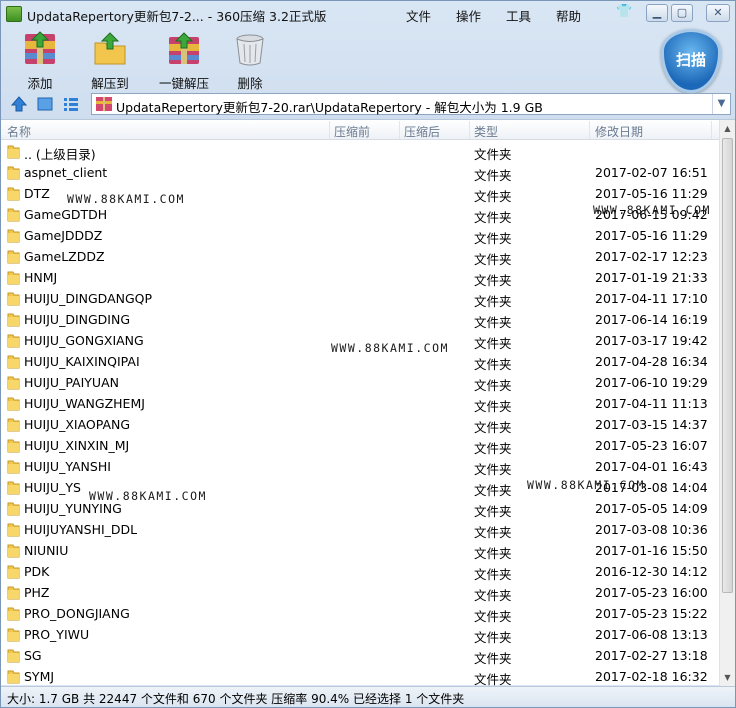 Image resolution: width=736 pixels, height=708 pixels. I want to click on file-name: HUIJU_DINGDANGQP, so click(88, 298).